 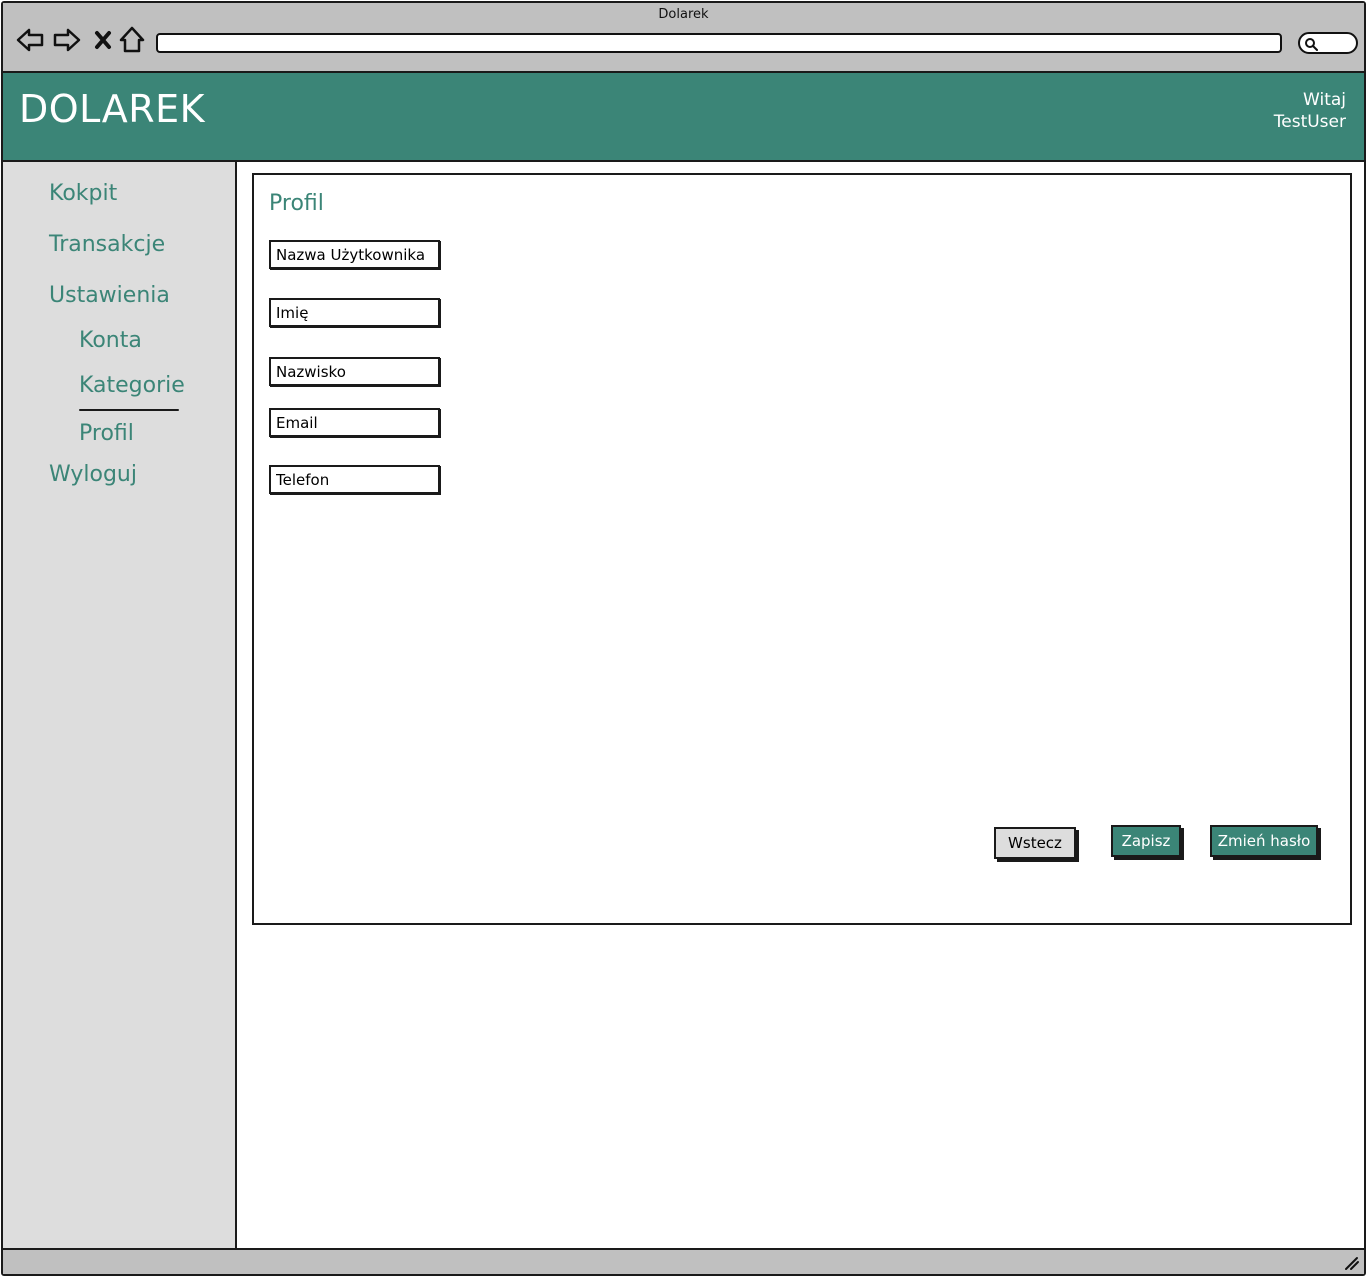 What do you see at coordinates (1146, 841) in the screenshot?
I see `save-button: Zapisz` at bounding box center [1146, 841].